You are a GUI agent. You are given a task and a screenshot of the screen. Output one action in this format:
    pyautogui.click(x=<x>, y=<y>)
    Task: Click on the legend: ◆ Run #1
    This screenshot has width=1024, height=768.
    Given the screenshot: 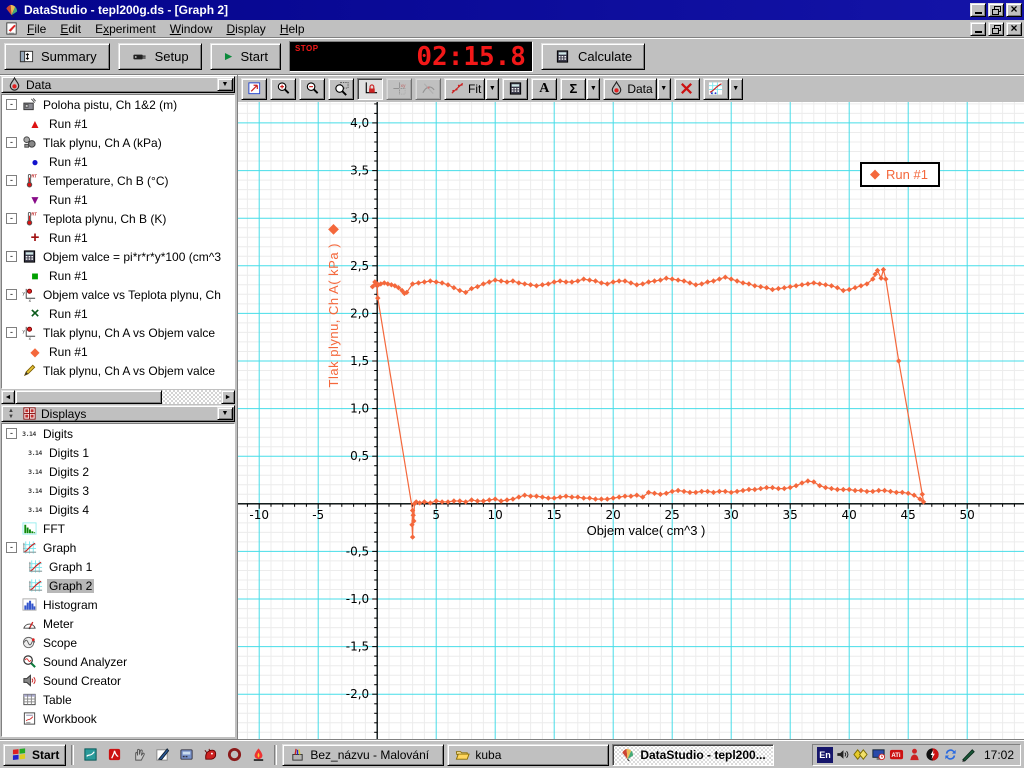 What is the action you would take?
    pyautogui.click(x=900, y=174)
    